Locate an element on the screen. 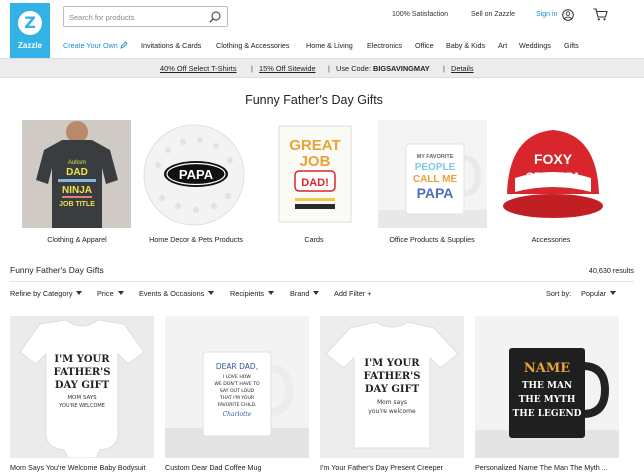 Image resolution: width=644 pixels, height=473 pixels. mug-text: Charlotte is located at coordinates (237, 414).